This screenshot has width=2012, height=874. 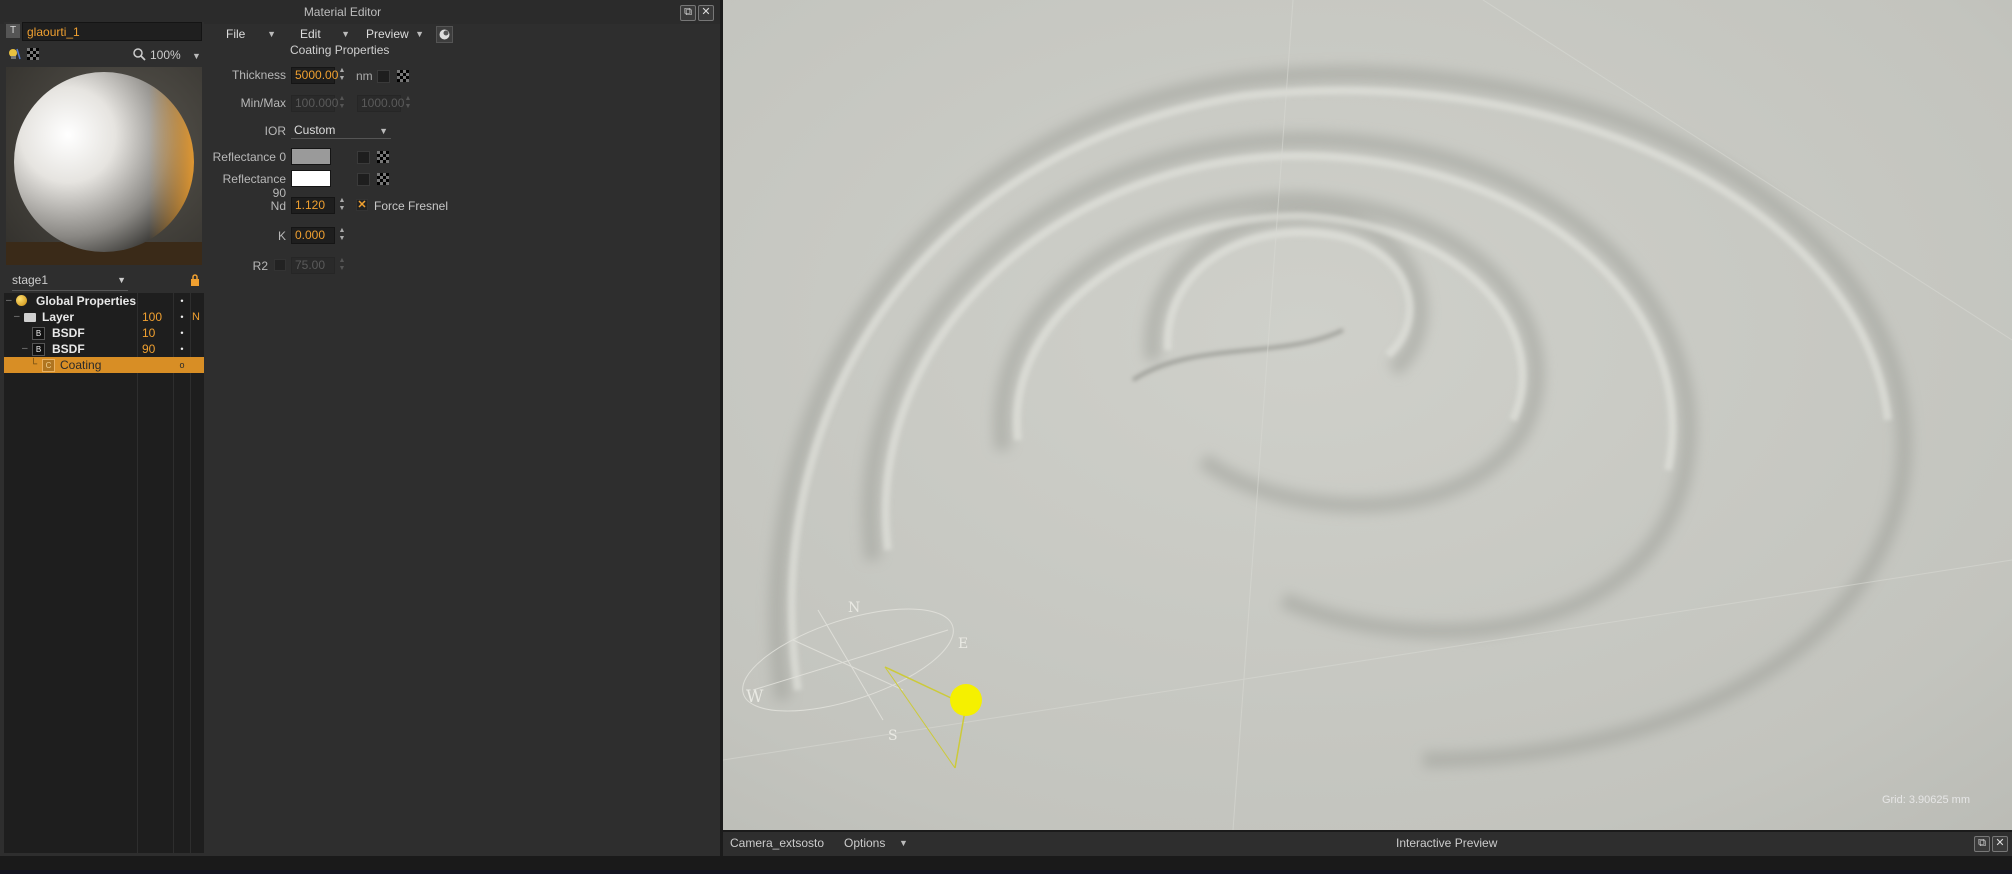 What do you see at coordinates (14, 54) in the screenshot?
I see `light-bulb-icon` at bounding box center [14, 54].